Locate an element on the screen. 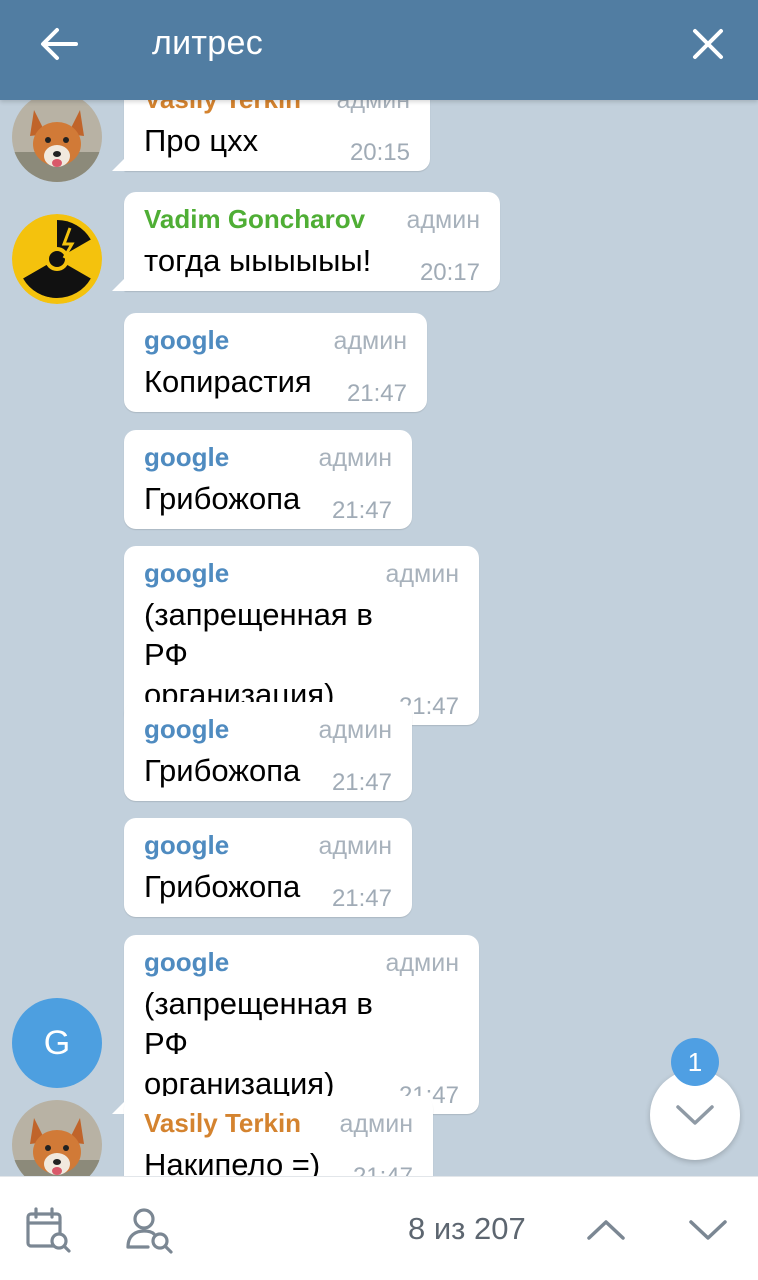  arrow-left-icon is located at coordinates (59, 44).